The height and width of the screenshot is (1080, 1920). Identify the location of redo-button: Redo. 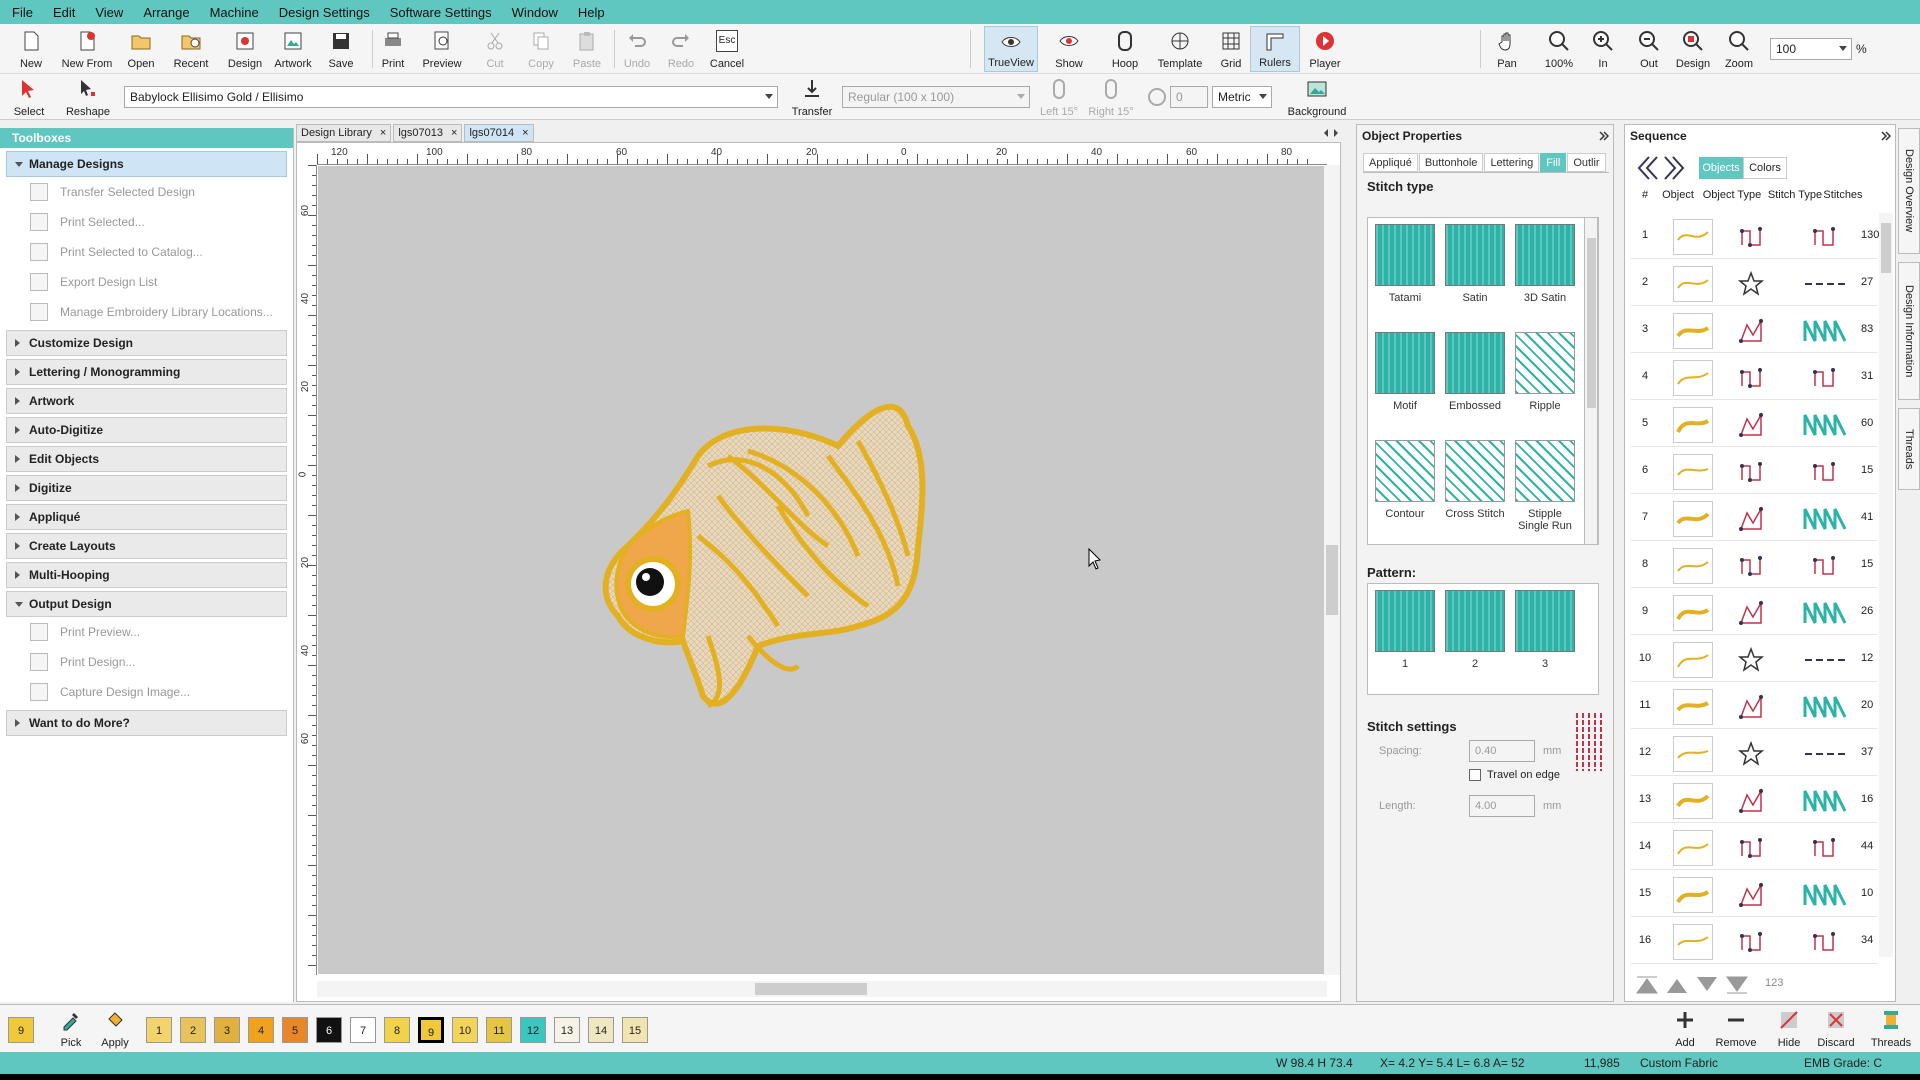
(681, 49).